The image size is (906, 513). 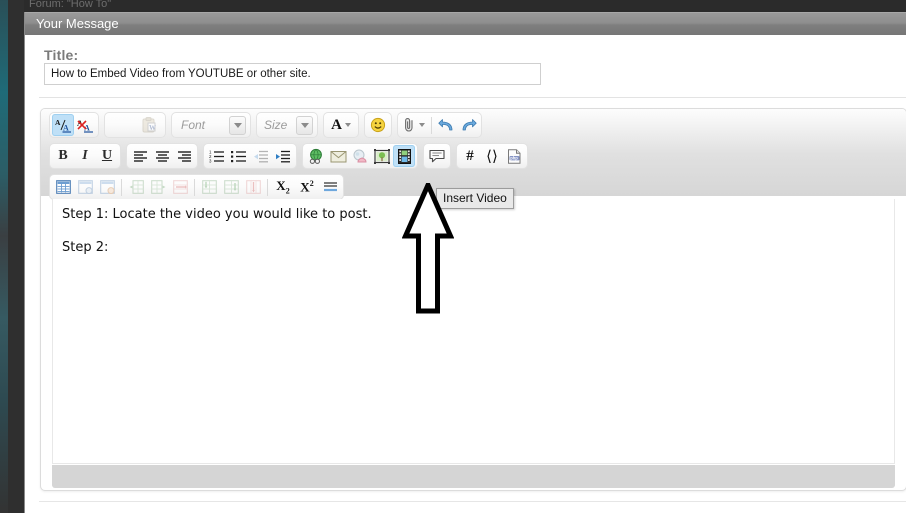 I want to click on insert-row-above-icon, so click(x=209, y=187).